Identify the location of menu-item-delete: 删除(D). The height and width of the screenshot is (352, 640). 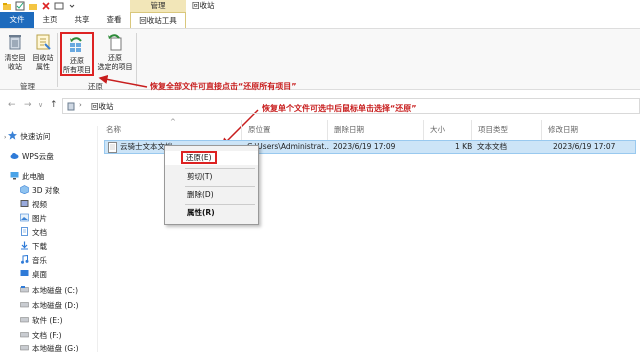
(211, 195).